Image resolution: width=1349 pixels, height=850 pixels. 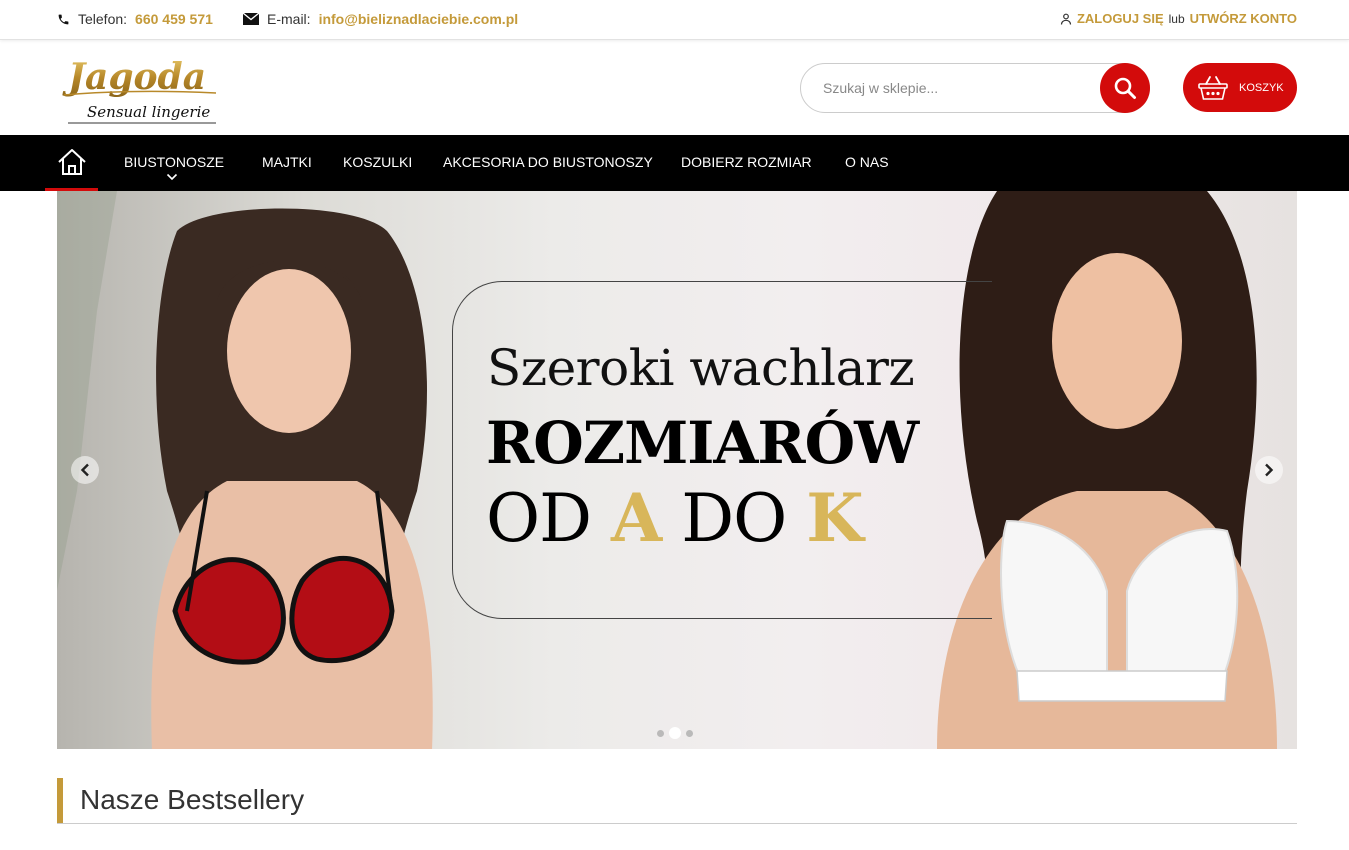 I want to click on search-button, so click(x=1125, y=88).